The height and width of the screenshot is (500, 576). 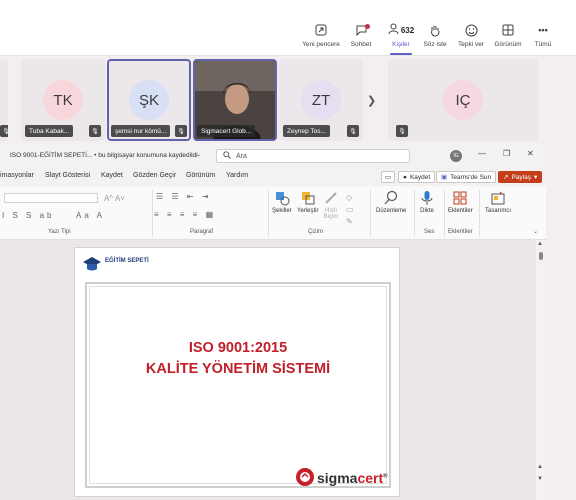 What do you see at coordinates (127, 261) in the screenshot?
I see `egitim-logo-text: EĞİTİM SEPETİ` at bounding box center [127, 261].